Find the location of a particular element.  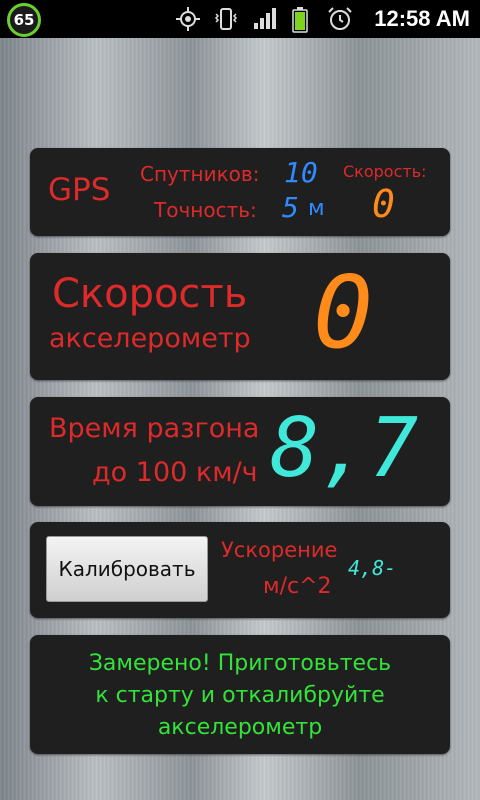

calibration-panel: Калибровать Ускорение м/с^2 4,8- is located at coordinates (240, 570).